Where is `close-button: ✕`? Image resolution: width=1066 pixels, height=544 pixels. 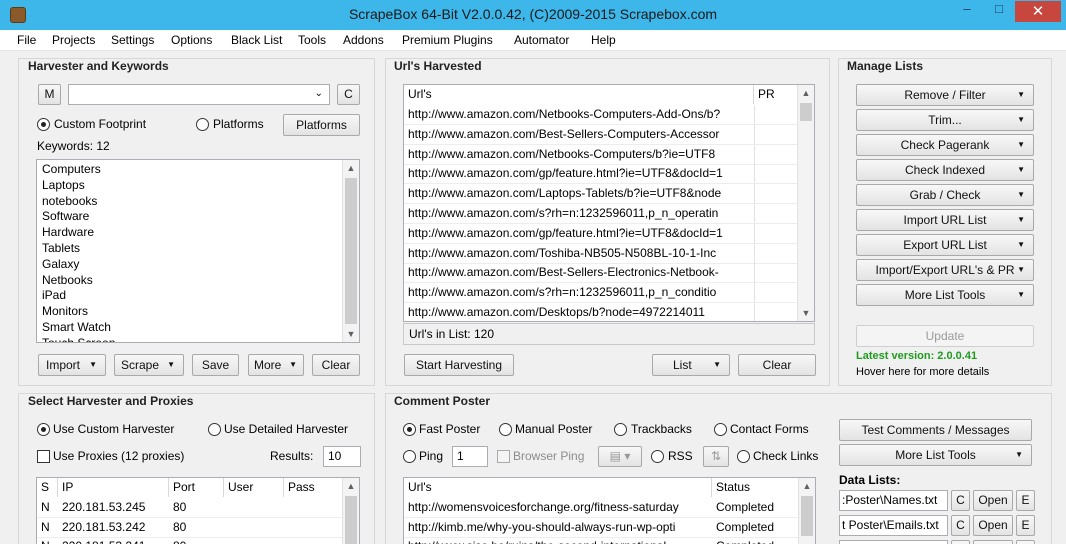
close-button: ✕ is located at coordinates (1038, 11).